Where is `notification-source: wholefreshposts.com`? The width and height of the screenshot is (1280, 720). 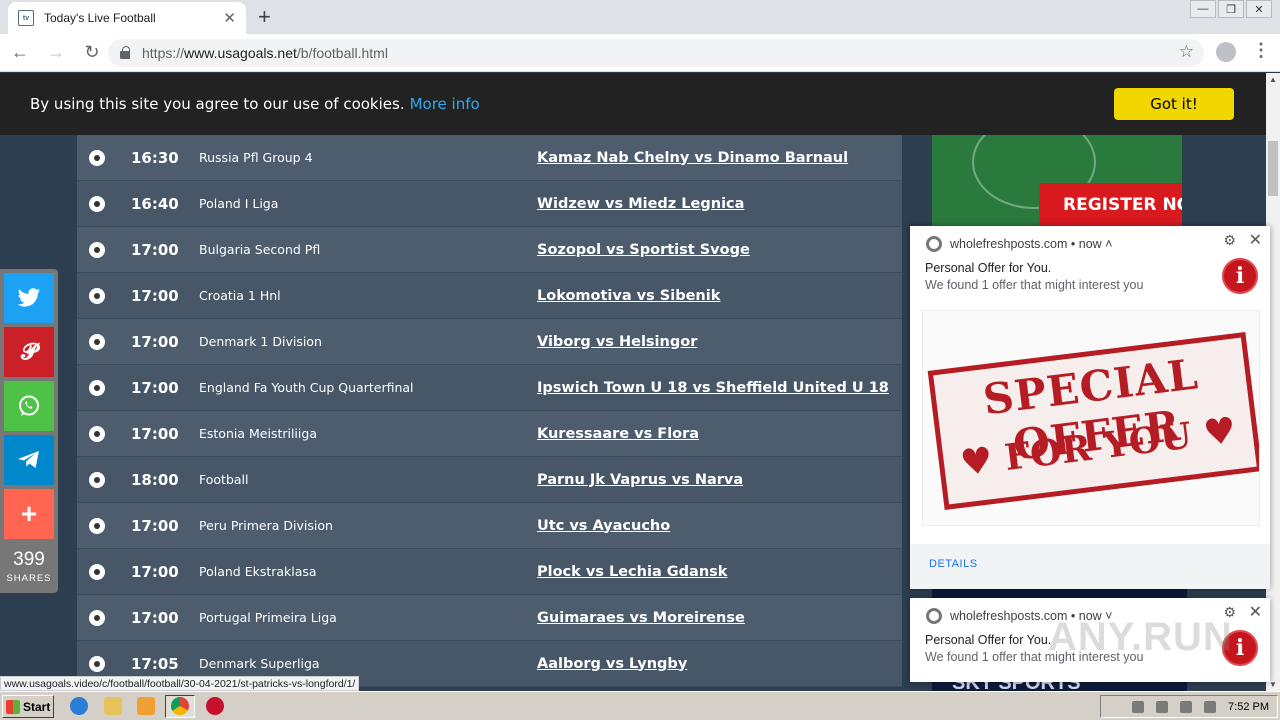 notification-source: wholefreshposts.com is located at coordinates (1009, 244).